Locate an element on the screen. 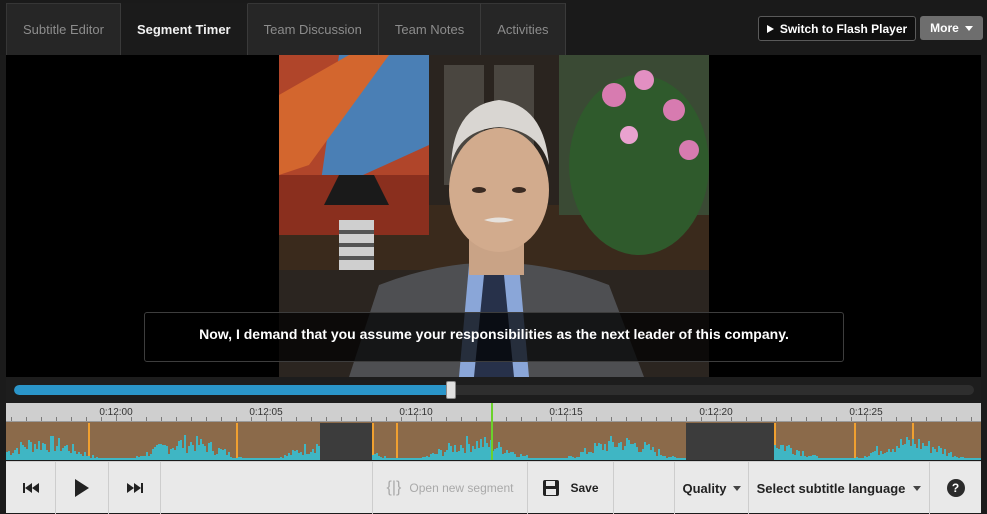 The image size is (987, 514). skip-back-button is located at coordinates (31, 488).